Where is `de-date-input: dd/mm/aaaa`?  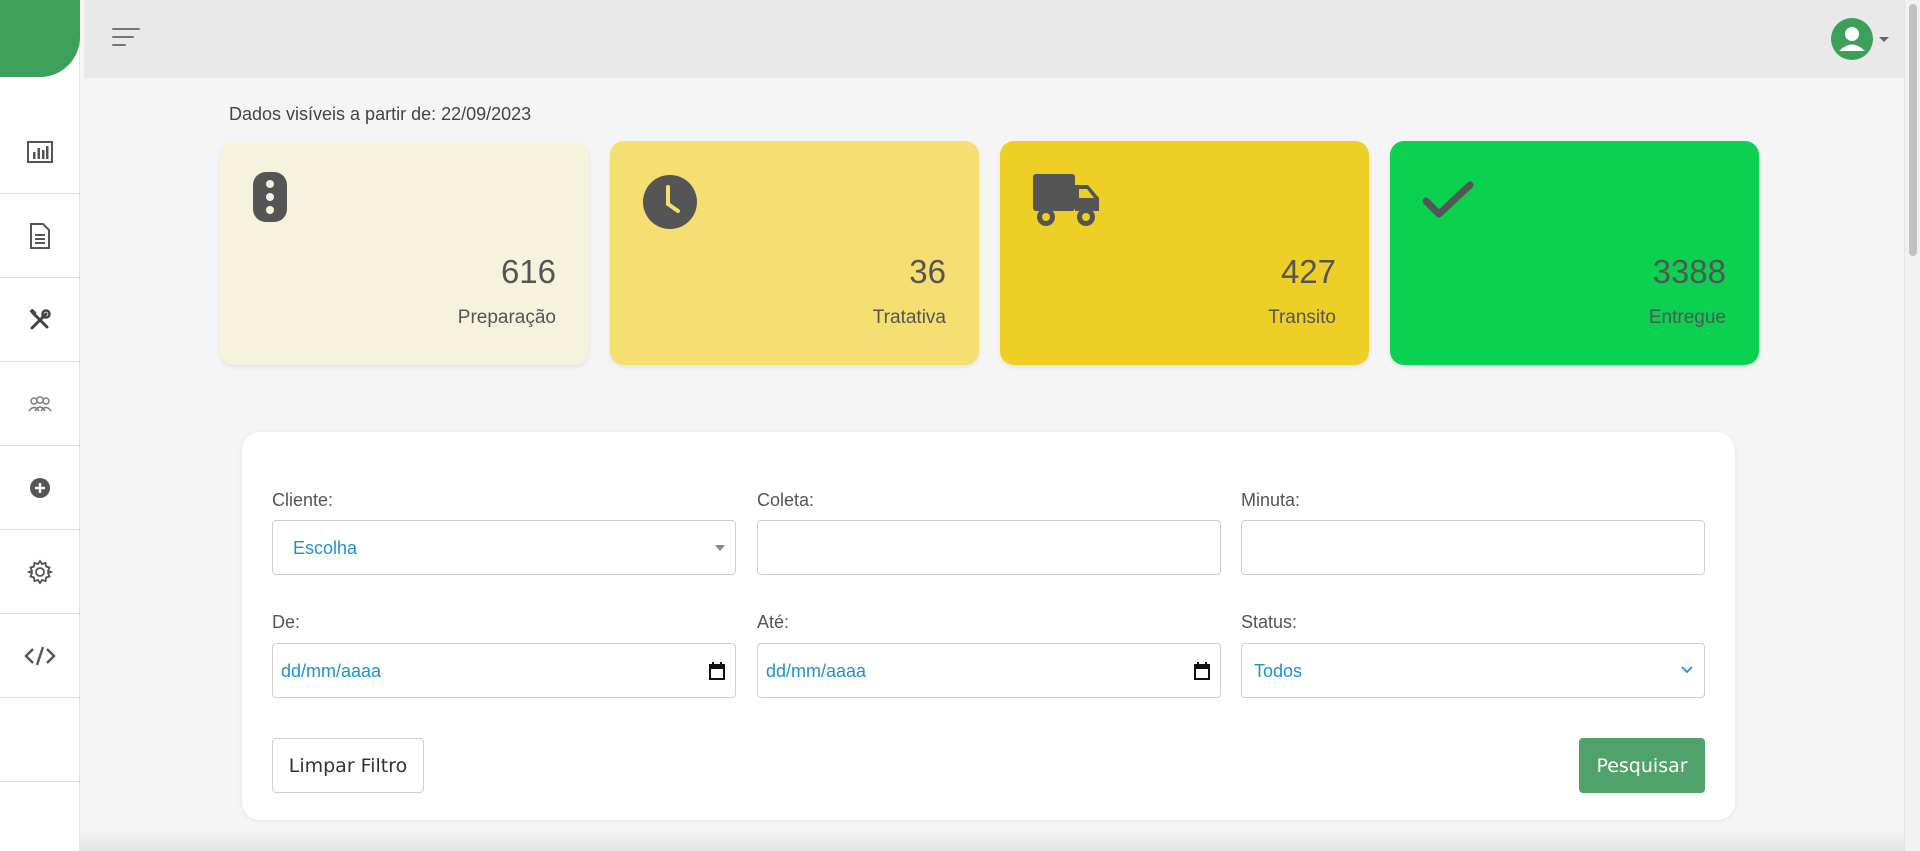
de-date-input: dd/mm/aaaa is located at coordinates (504, 670).